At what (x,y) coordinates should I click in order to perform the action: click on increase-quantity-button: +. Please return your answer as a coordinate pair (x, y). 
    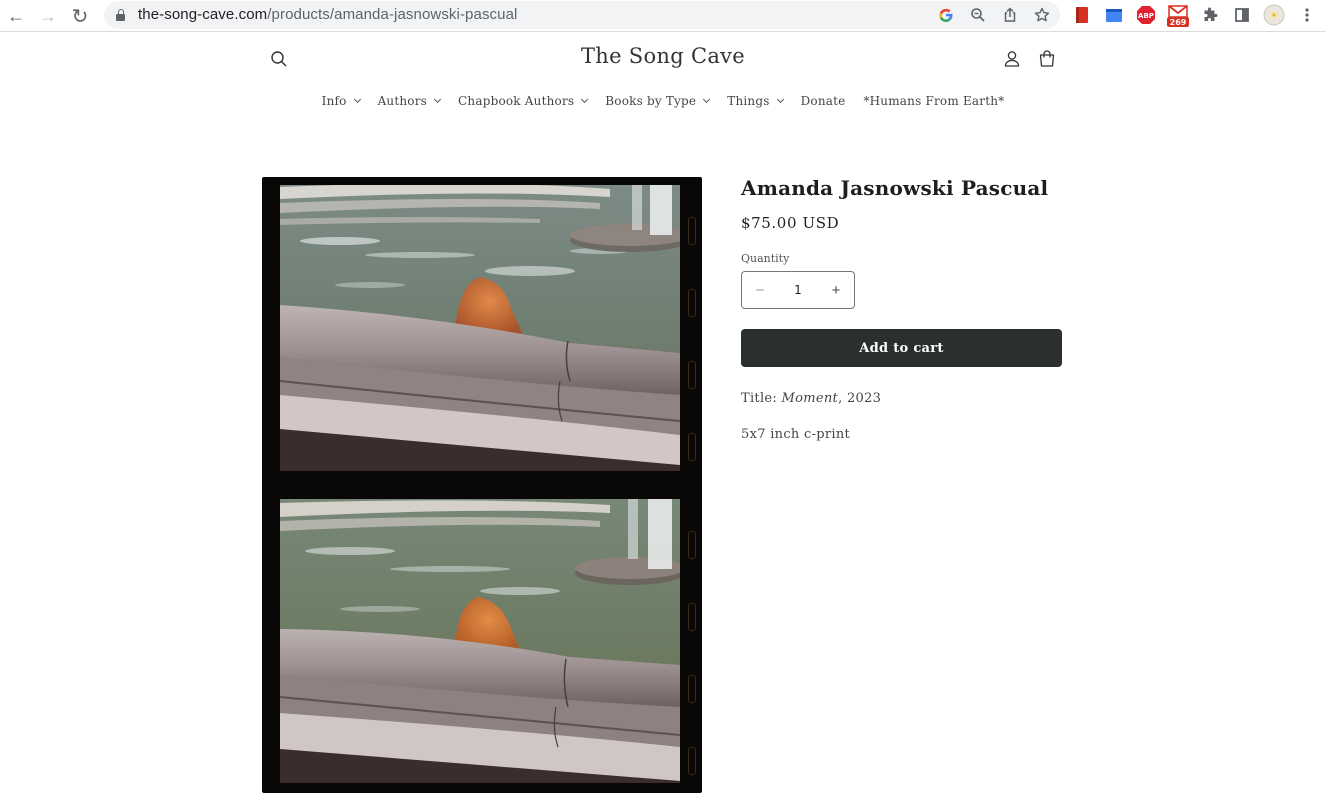
    Looking at the image, I should click on (836, 290).